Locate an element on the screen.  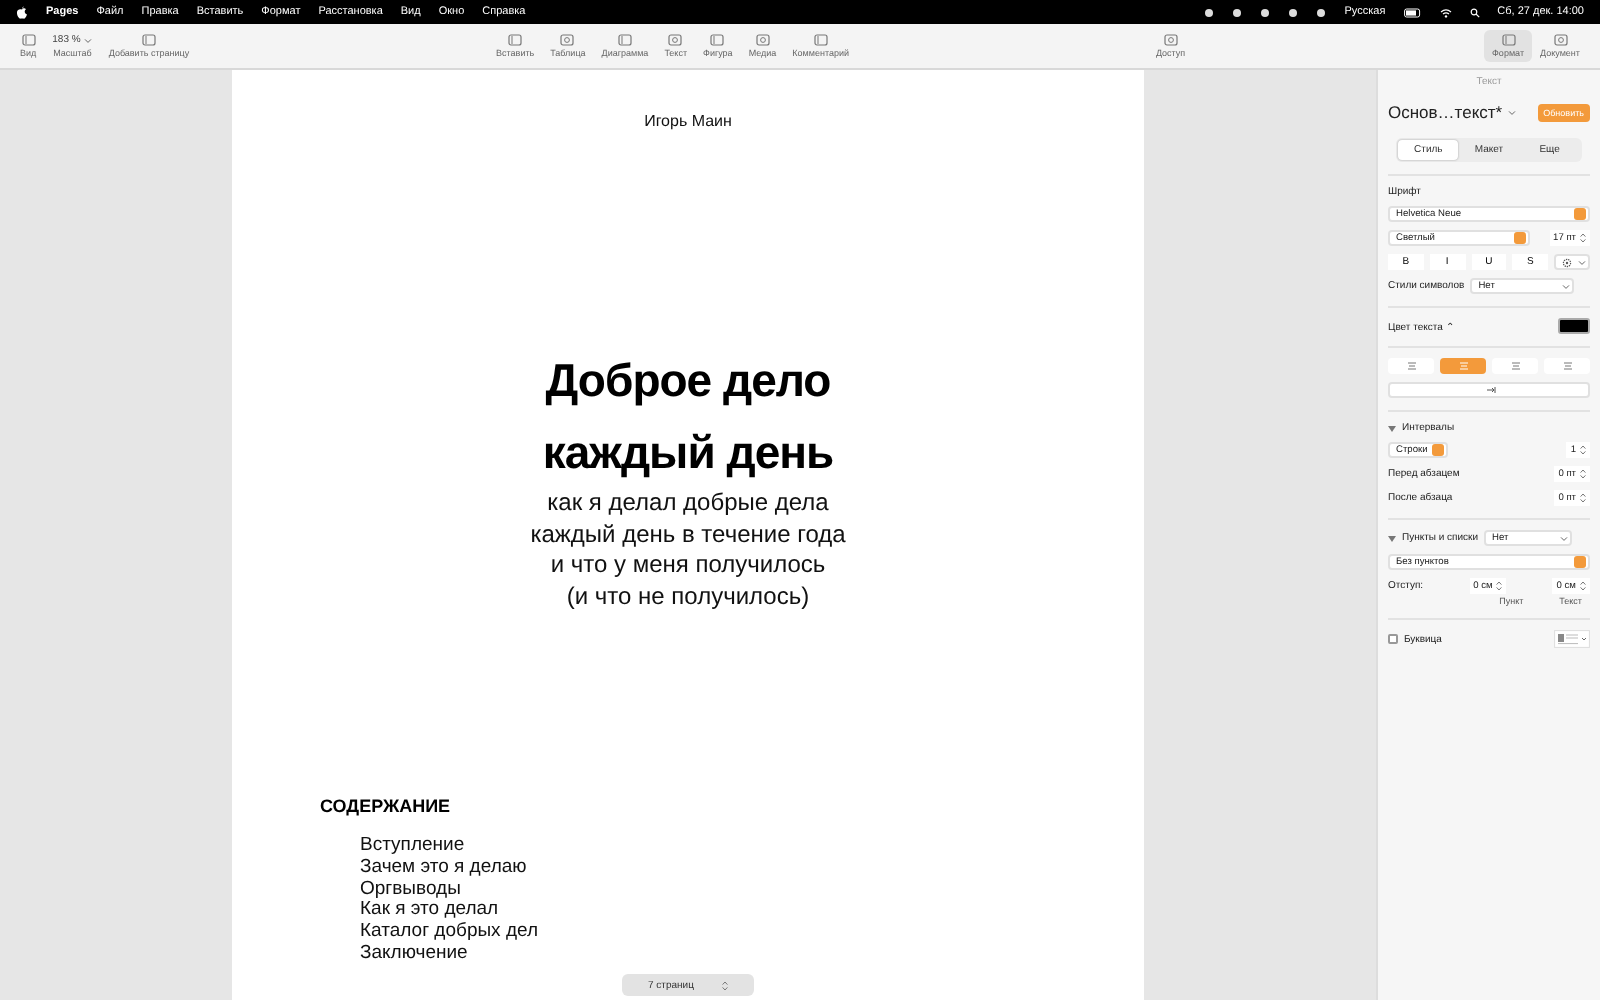
author-name: Игорь Маин is located at coordinates (688, 121).